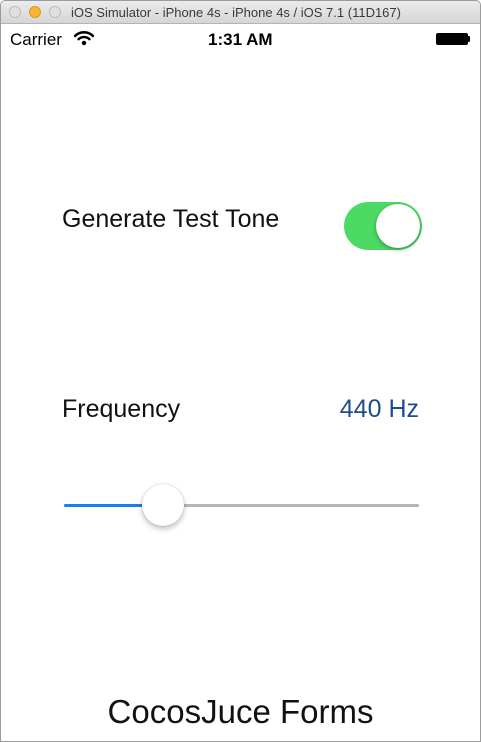 The width and height of the screenshot is (481, 742). I want to click on test-tone-label: Generate Test Tone, so click(171, 219).